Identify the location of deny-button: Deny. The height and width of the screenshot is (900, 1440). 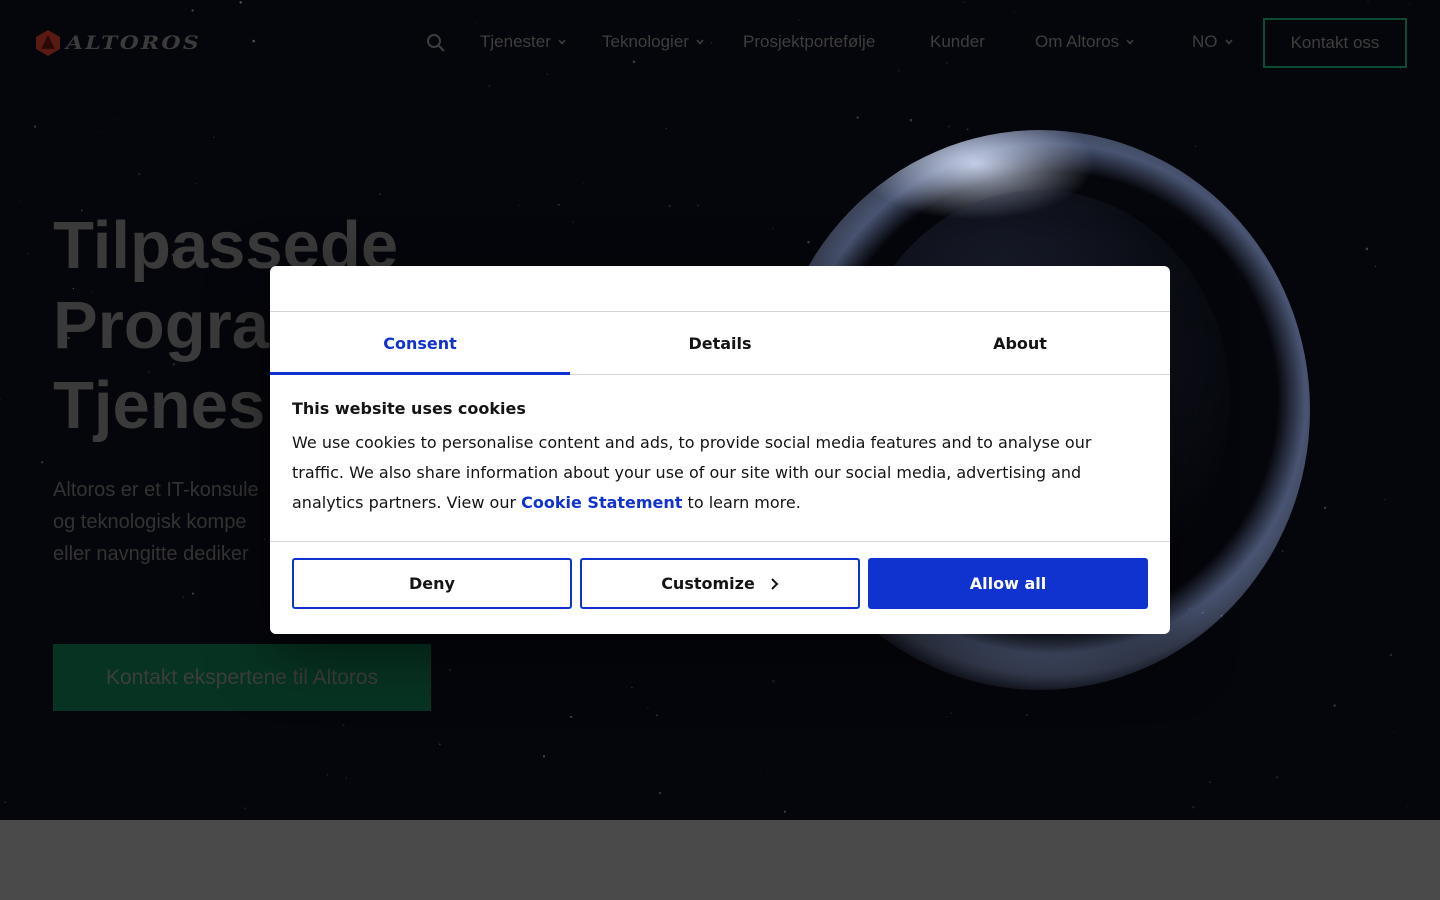
(432, 583).